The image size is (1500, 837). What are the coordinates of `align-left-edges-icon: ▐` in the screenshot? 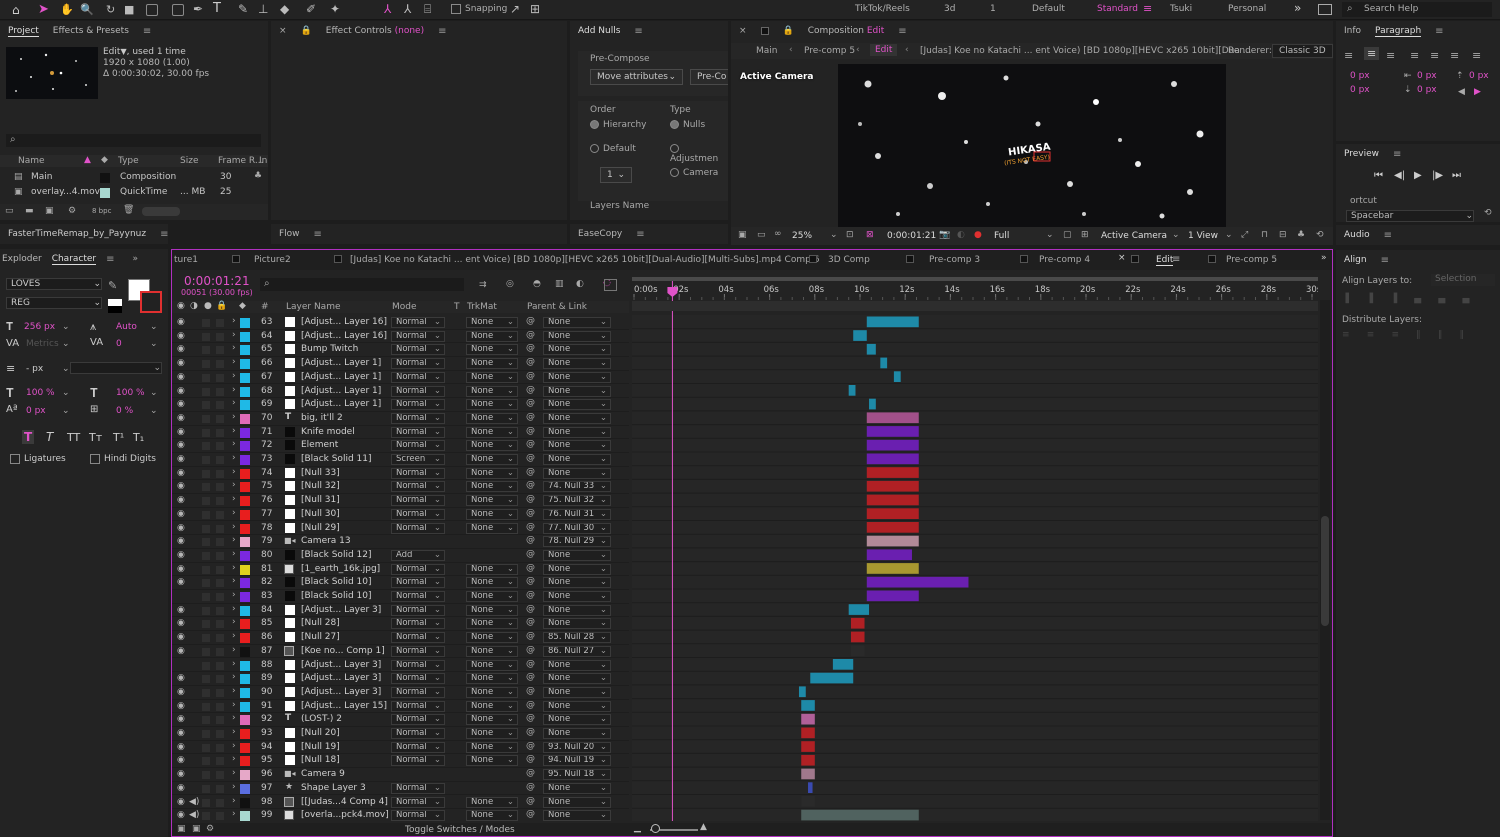 It's located at (1345, 299).